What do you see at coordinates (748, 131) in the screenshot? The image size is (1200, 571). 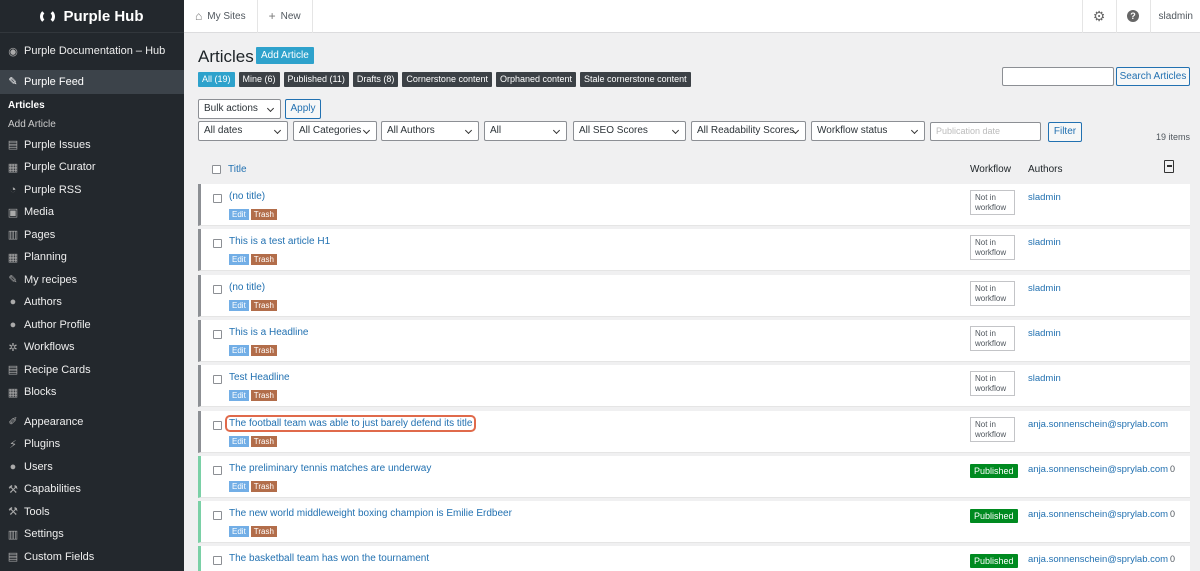 I see `filter-readability-scores: All Readability Scores` at bounding box center [748, 131].